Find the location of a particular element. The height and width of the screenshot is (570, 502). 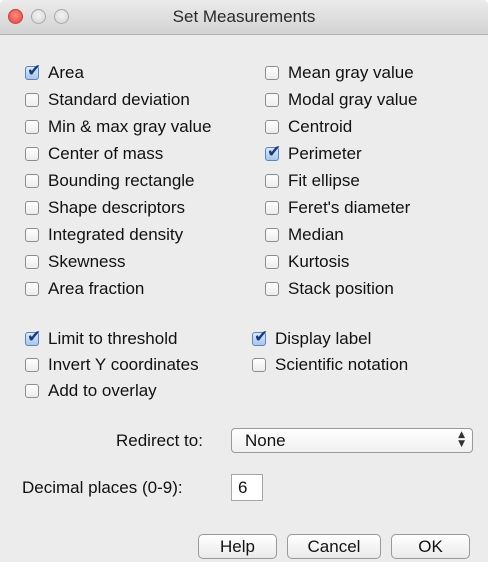

median-checkbox: Median is located at coordinates (304, 235).